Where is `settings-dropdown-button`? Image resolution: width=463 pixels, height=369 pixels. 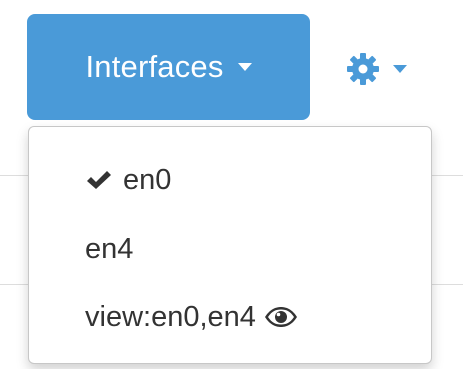 settings-dropdown-button is located at coordinates (395, 69).